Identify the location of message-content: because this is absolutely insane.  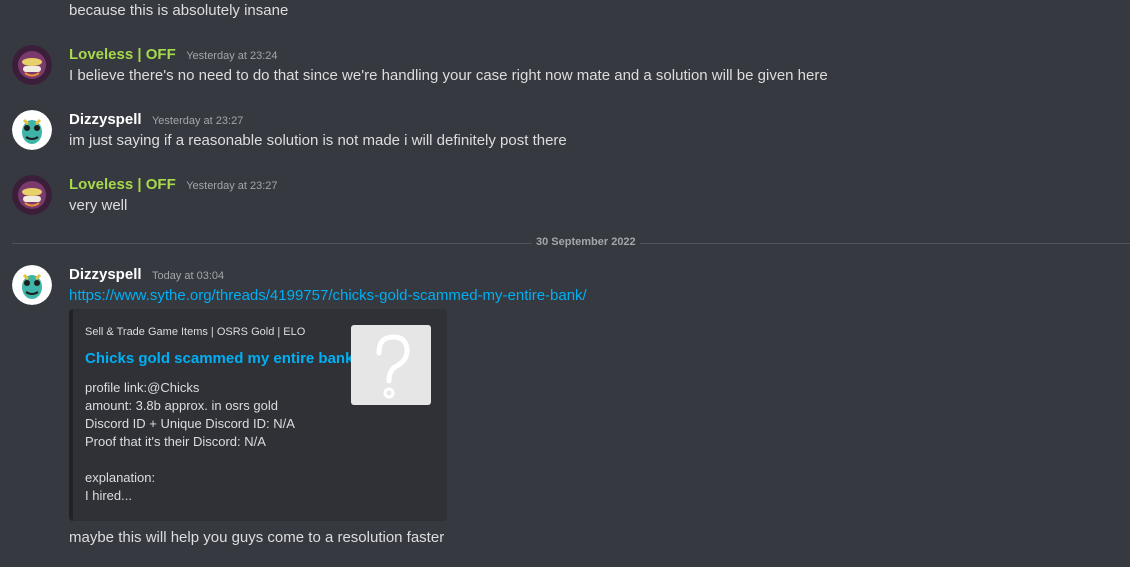
(179, 10).